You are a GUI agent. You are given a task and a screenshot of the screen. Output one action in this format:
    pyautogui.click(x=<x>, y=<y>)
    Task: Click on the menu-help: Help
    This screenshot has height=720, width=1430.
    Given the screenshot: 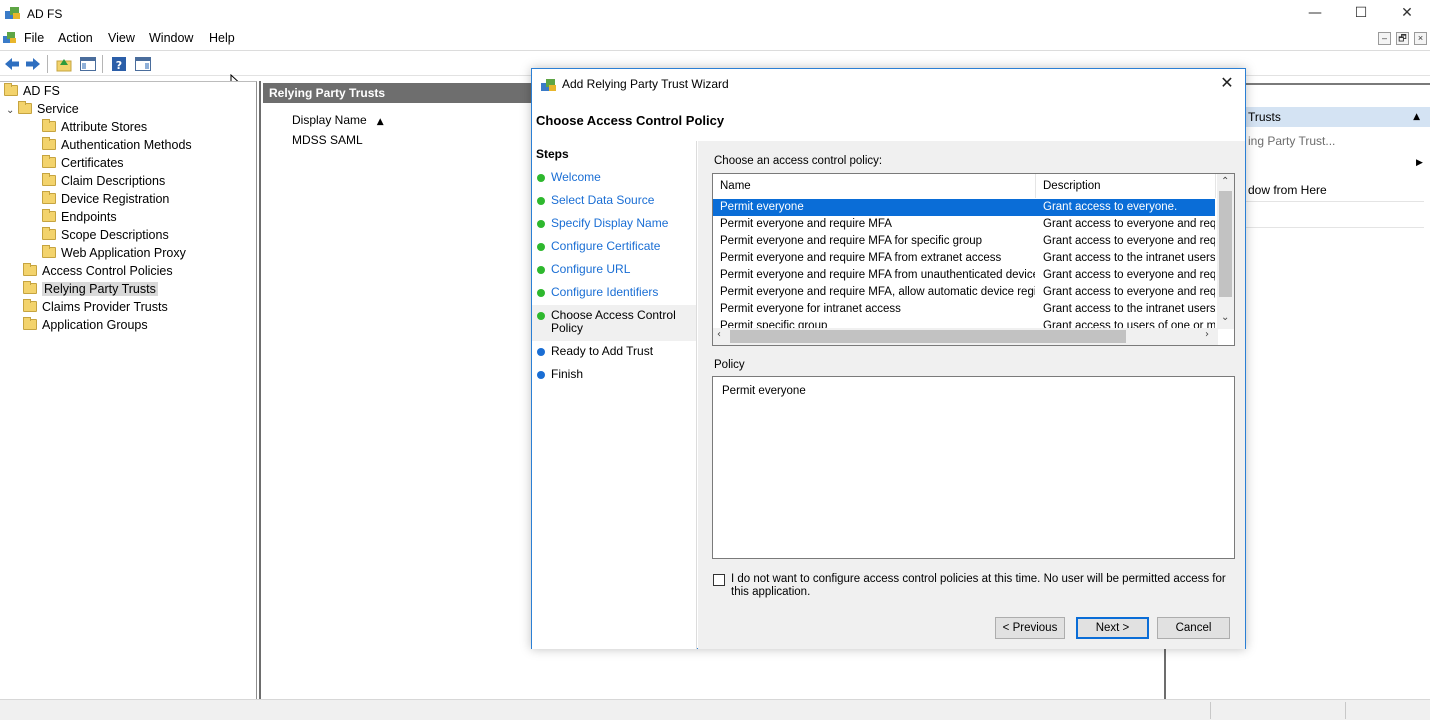 What is the action you would take?
    pyautogui.click(x=222, y=38)
    